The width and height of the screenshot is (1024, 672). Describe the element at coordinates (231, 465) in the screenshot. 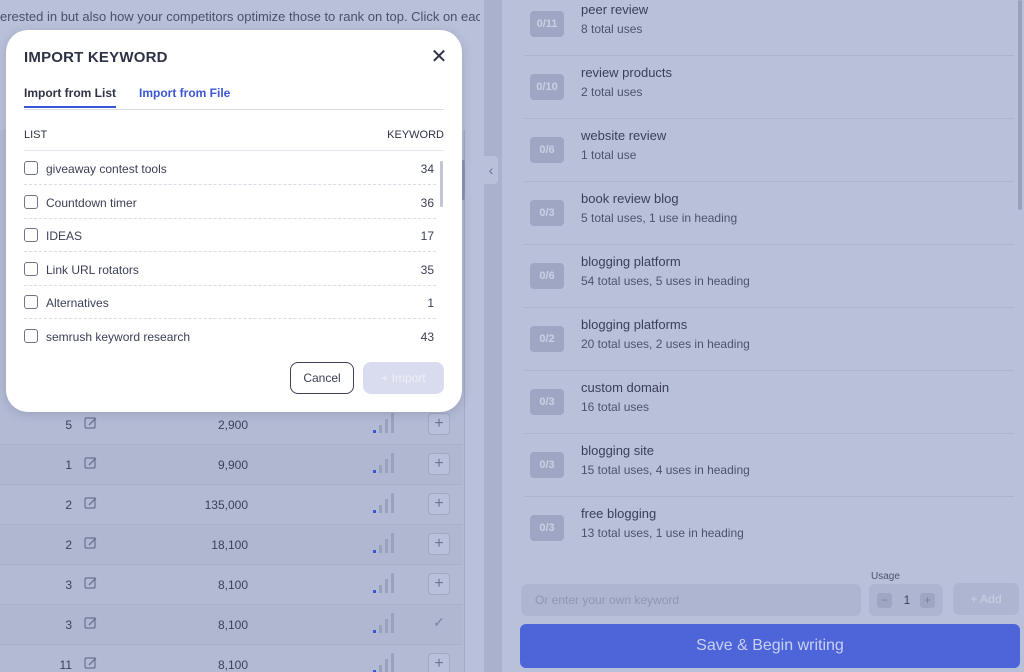

I see `table-row: 1 9,900 +` at that location.